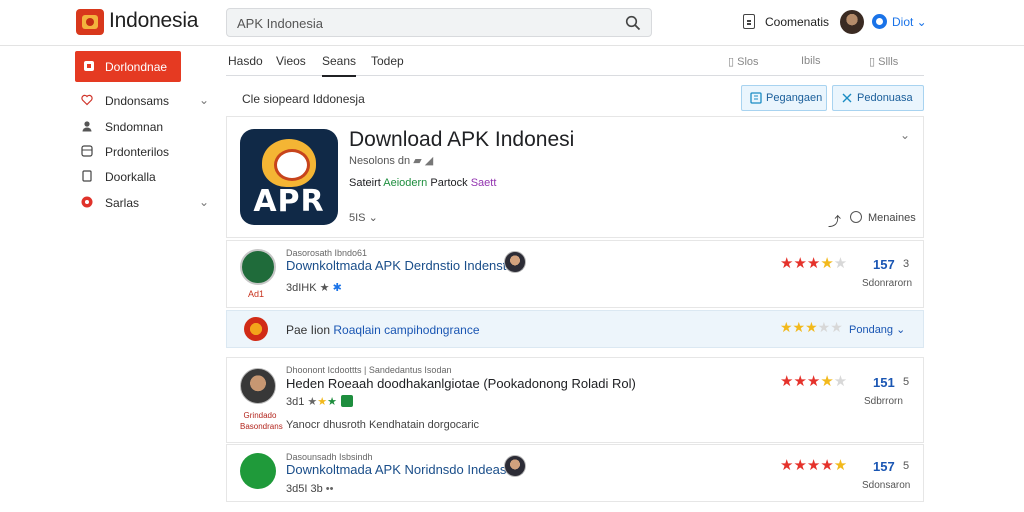 This screenshot has width=1024, height=512. What do you see at coordinates (357, 218) in the screenshot?
I see `app-size-label: 5IS` at bounding box center [357, 218].